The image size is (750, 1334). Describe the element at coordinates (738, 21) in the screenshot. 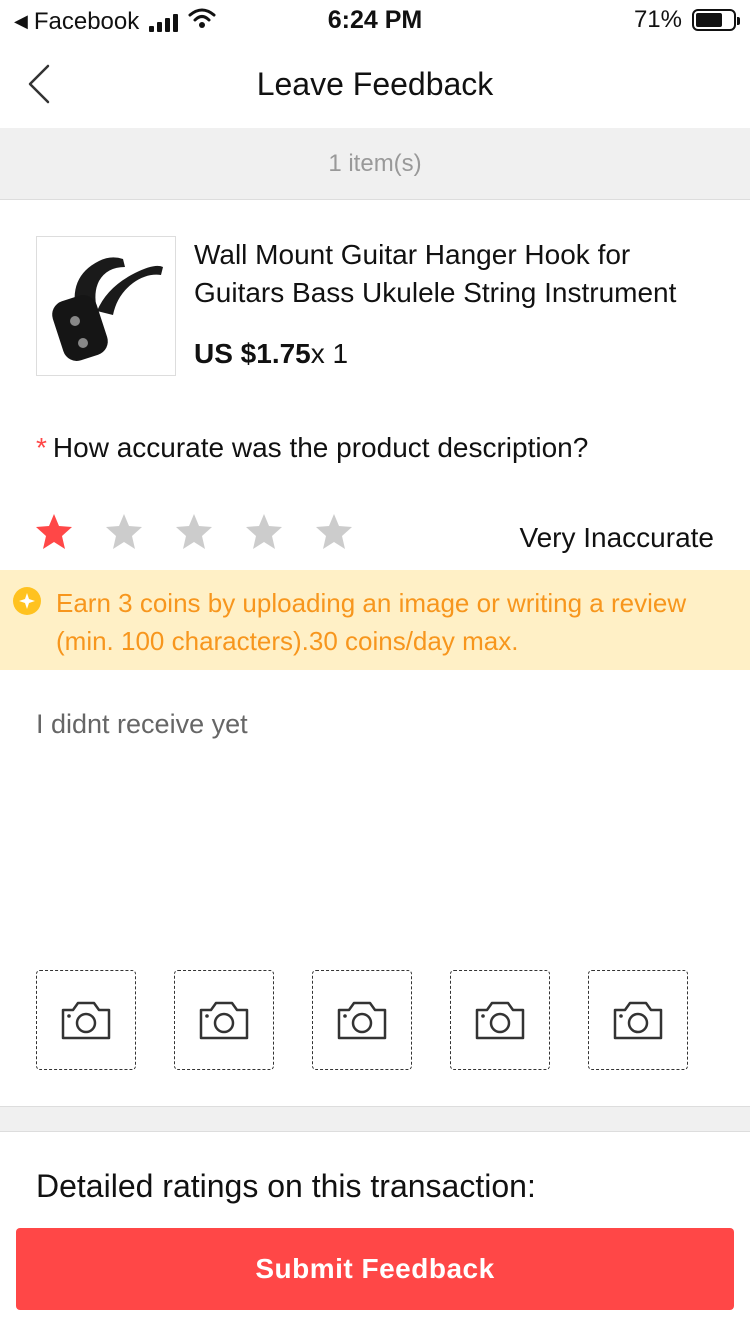

I see `battery-cap` at that location.